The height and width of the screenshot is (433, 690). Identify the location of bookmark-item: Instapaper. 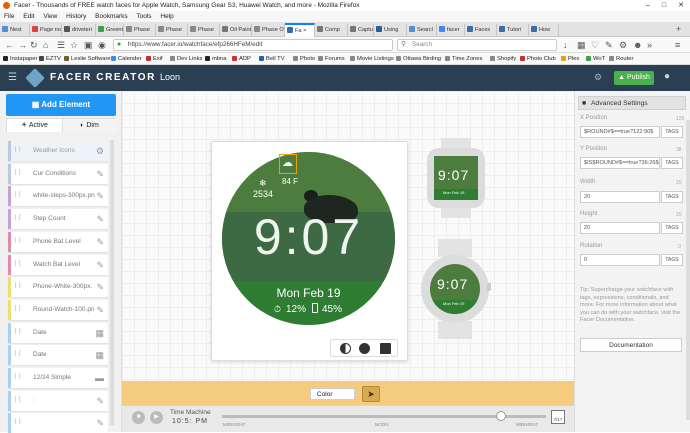
(20, 58).